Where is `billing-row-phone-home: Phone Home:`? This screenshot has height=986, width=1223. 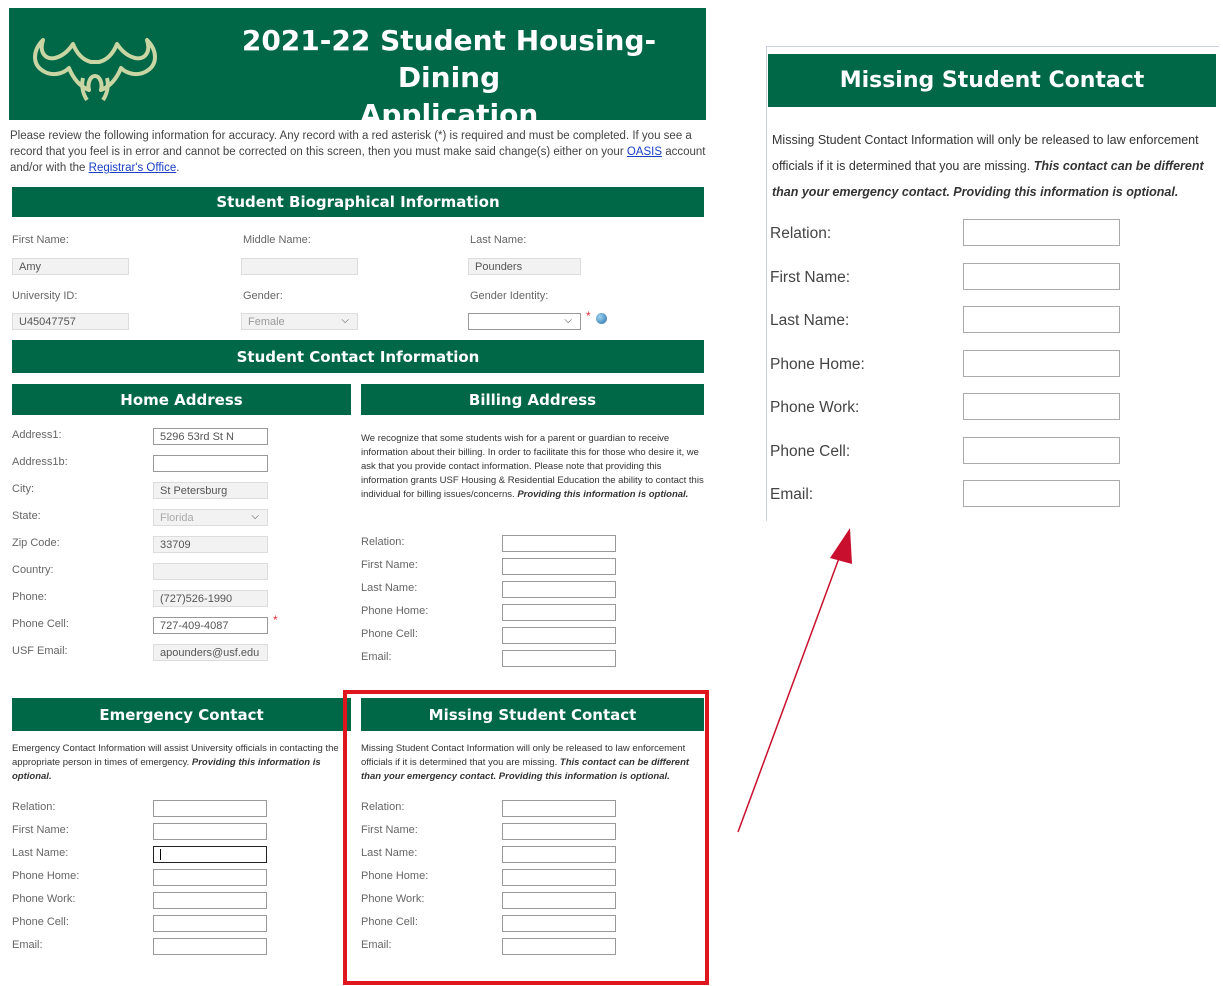
billing-row-phone-home: Phone Home: is located at coordinates (532, 613).